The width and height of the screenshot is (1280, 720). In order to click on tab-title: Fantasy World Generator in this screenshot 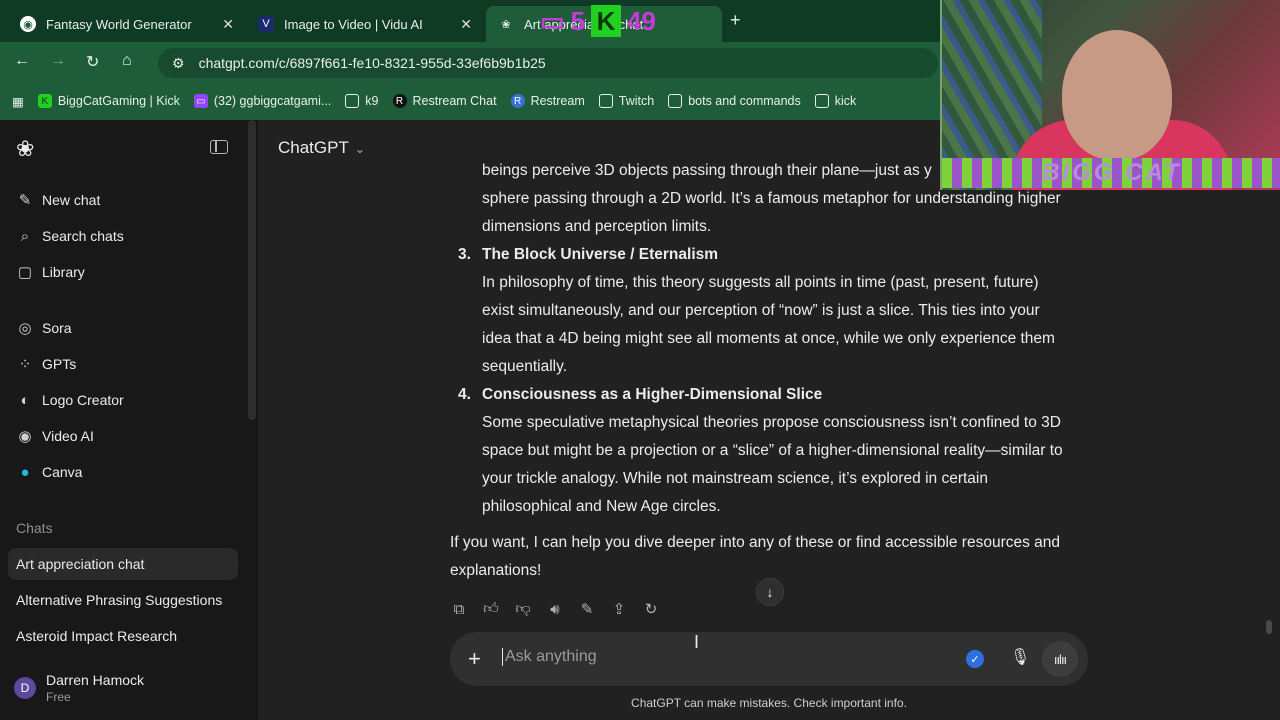, I will do `click(119, 24)`.